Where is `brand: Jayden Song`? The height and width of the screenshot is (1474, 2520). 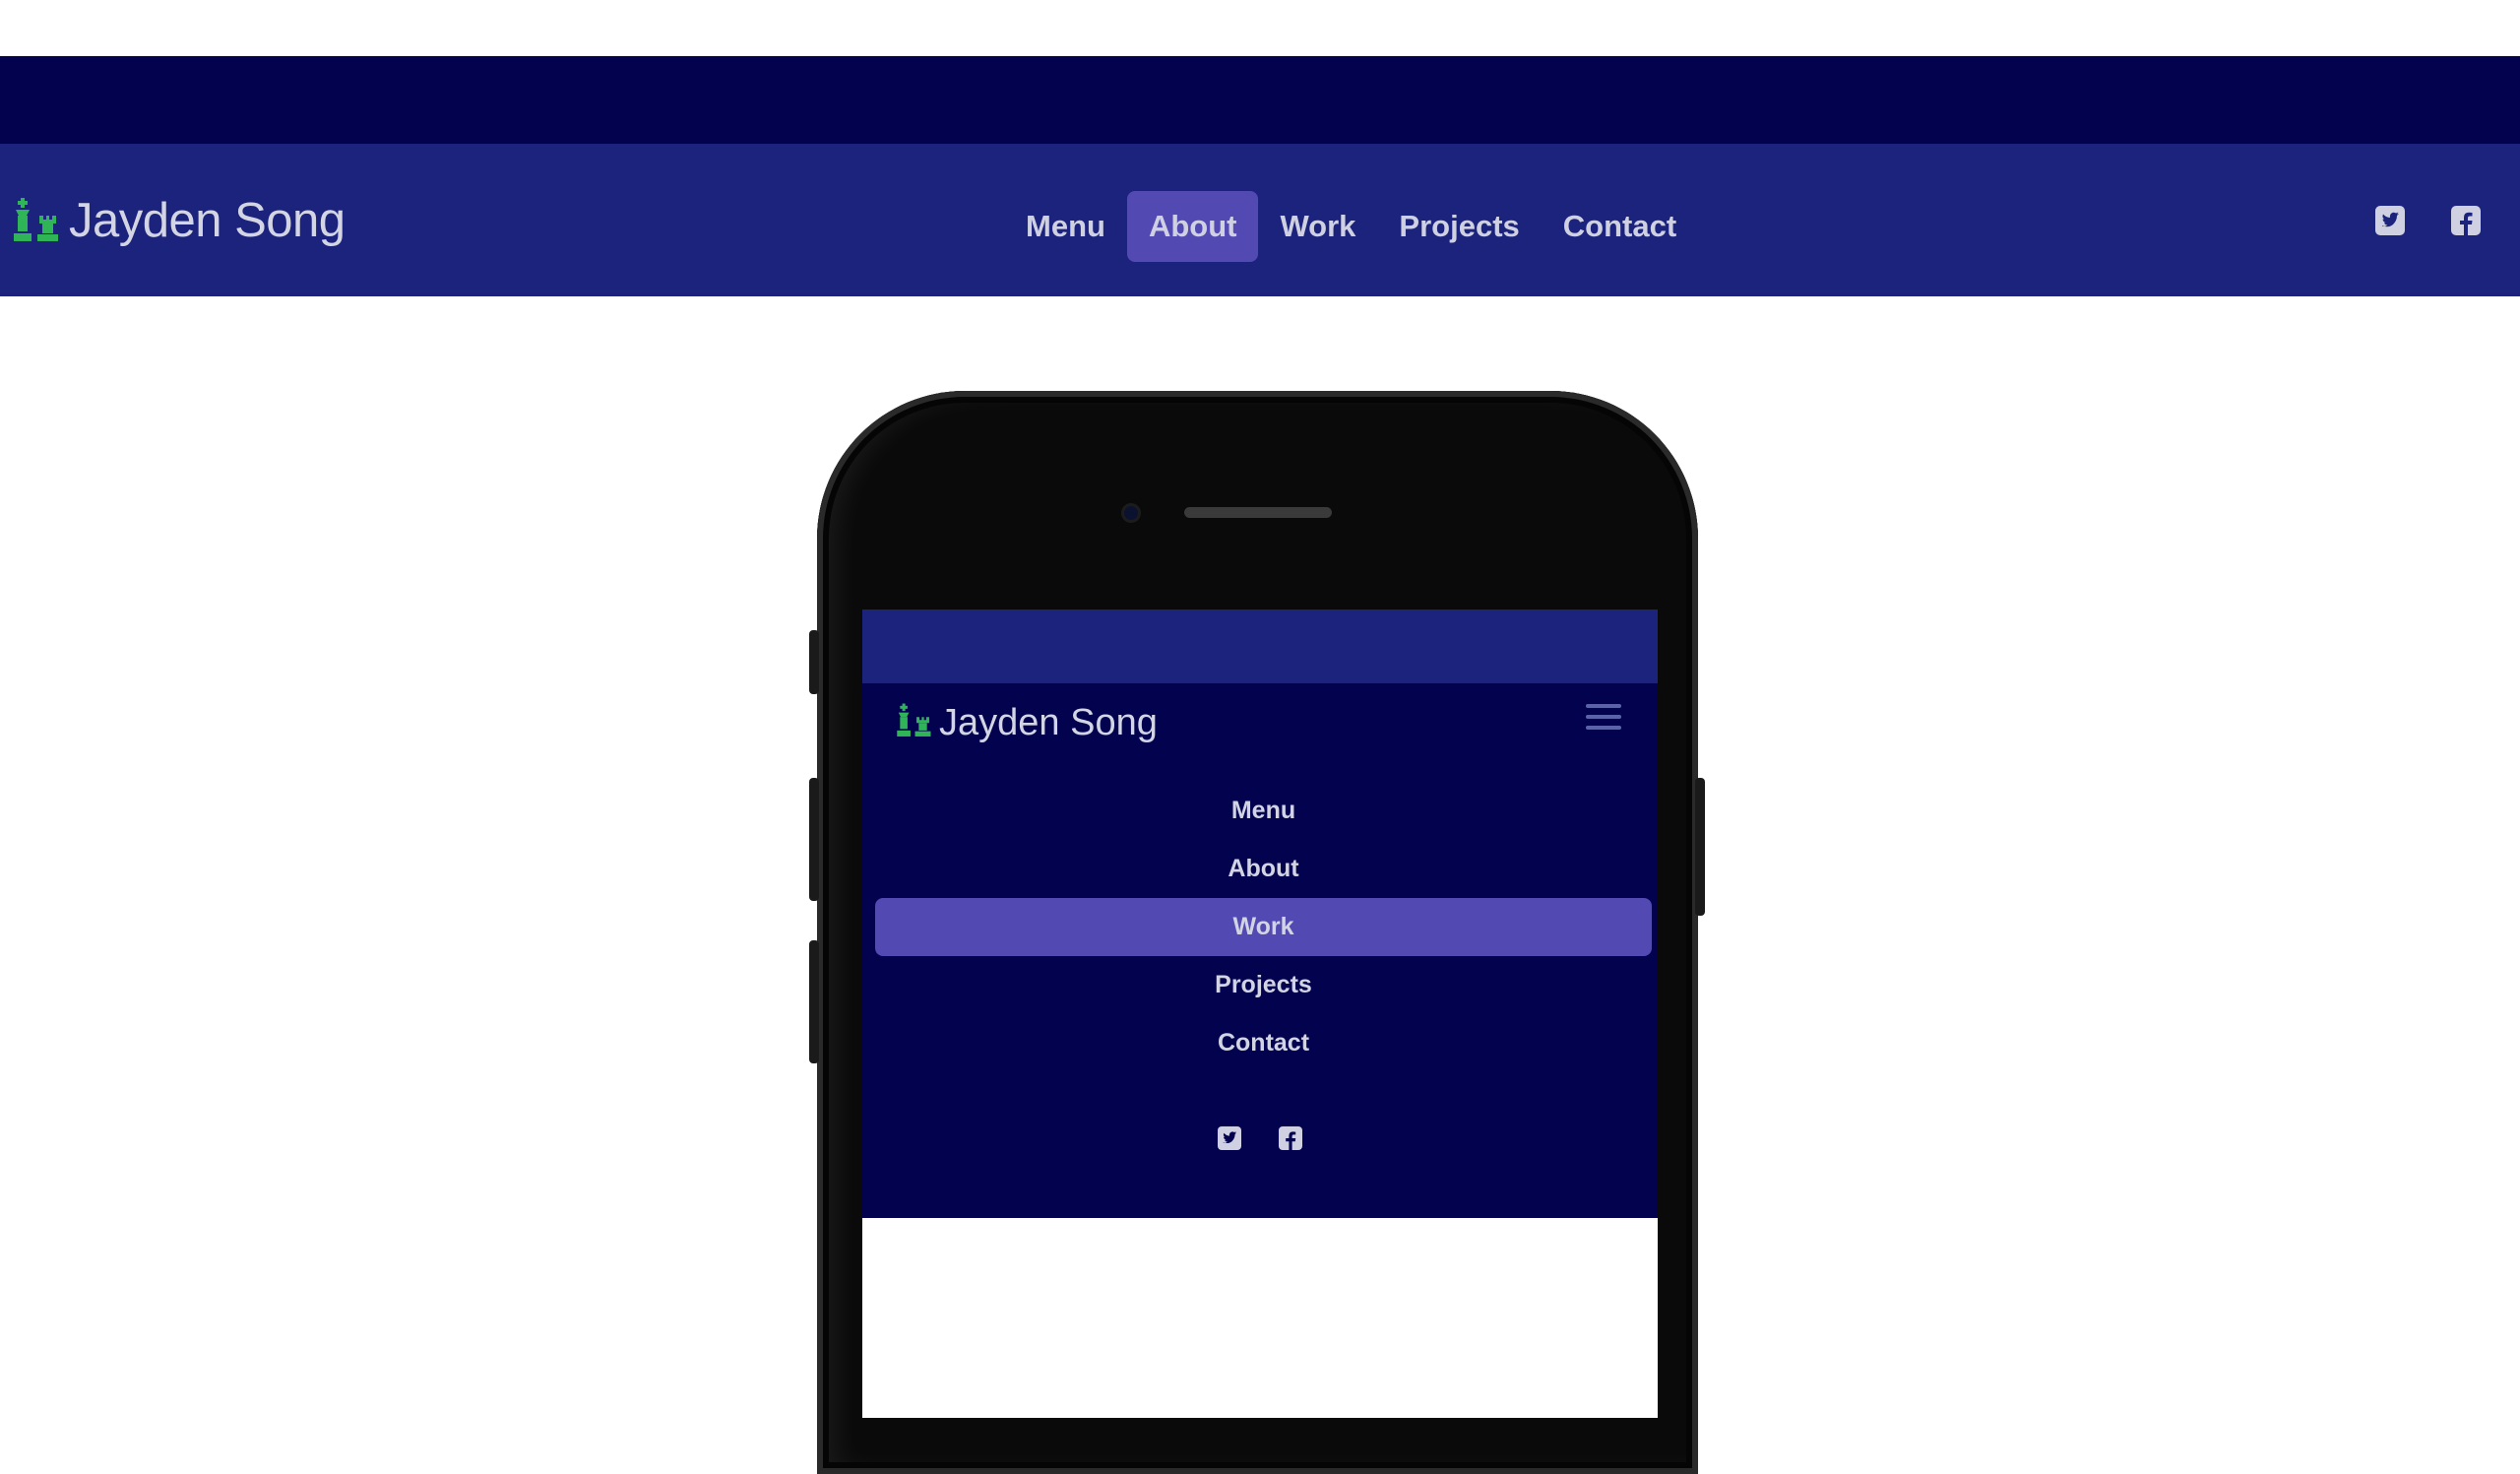 brand: Jayden Song is located at coordinates (178, 220).